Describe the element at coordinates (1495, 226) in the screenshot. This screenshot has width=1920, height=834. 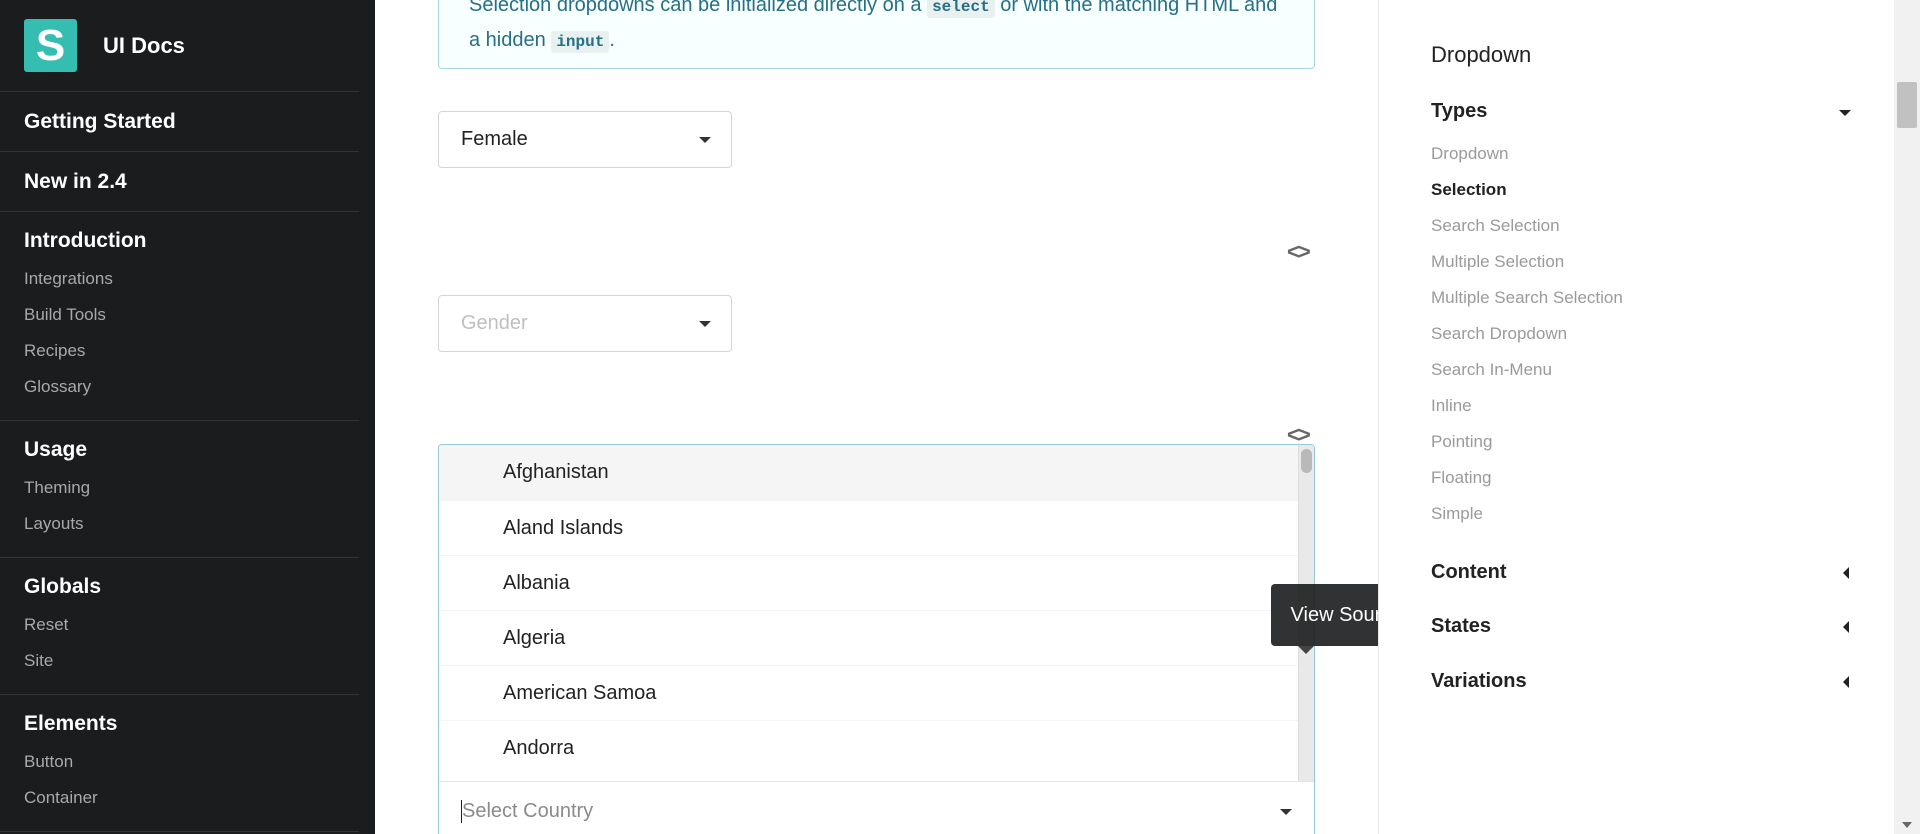
I see `toc-item-search-selection: Search Selection` at that location.